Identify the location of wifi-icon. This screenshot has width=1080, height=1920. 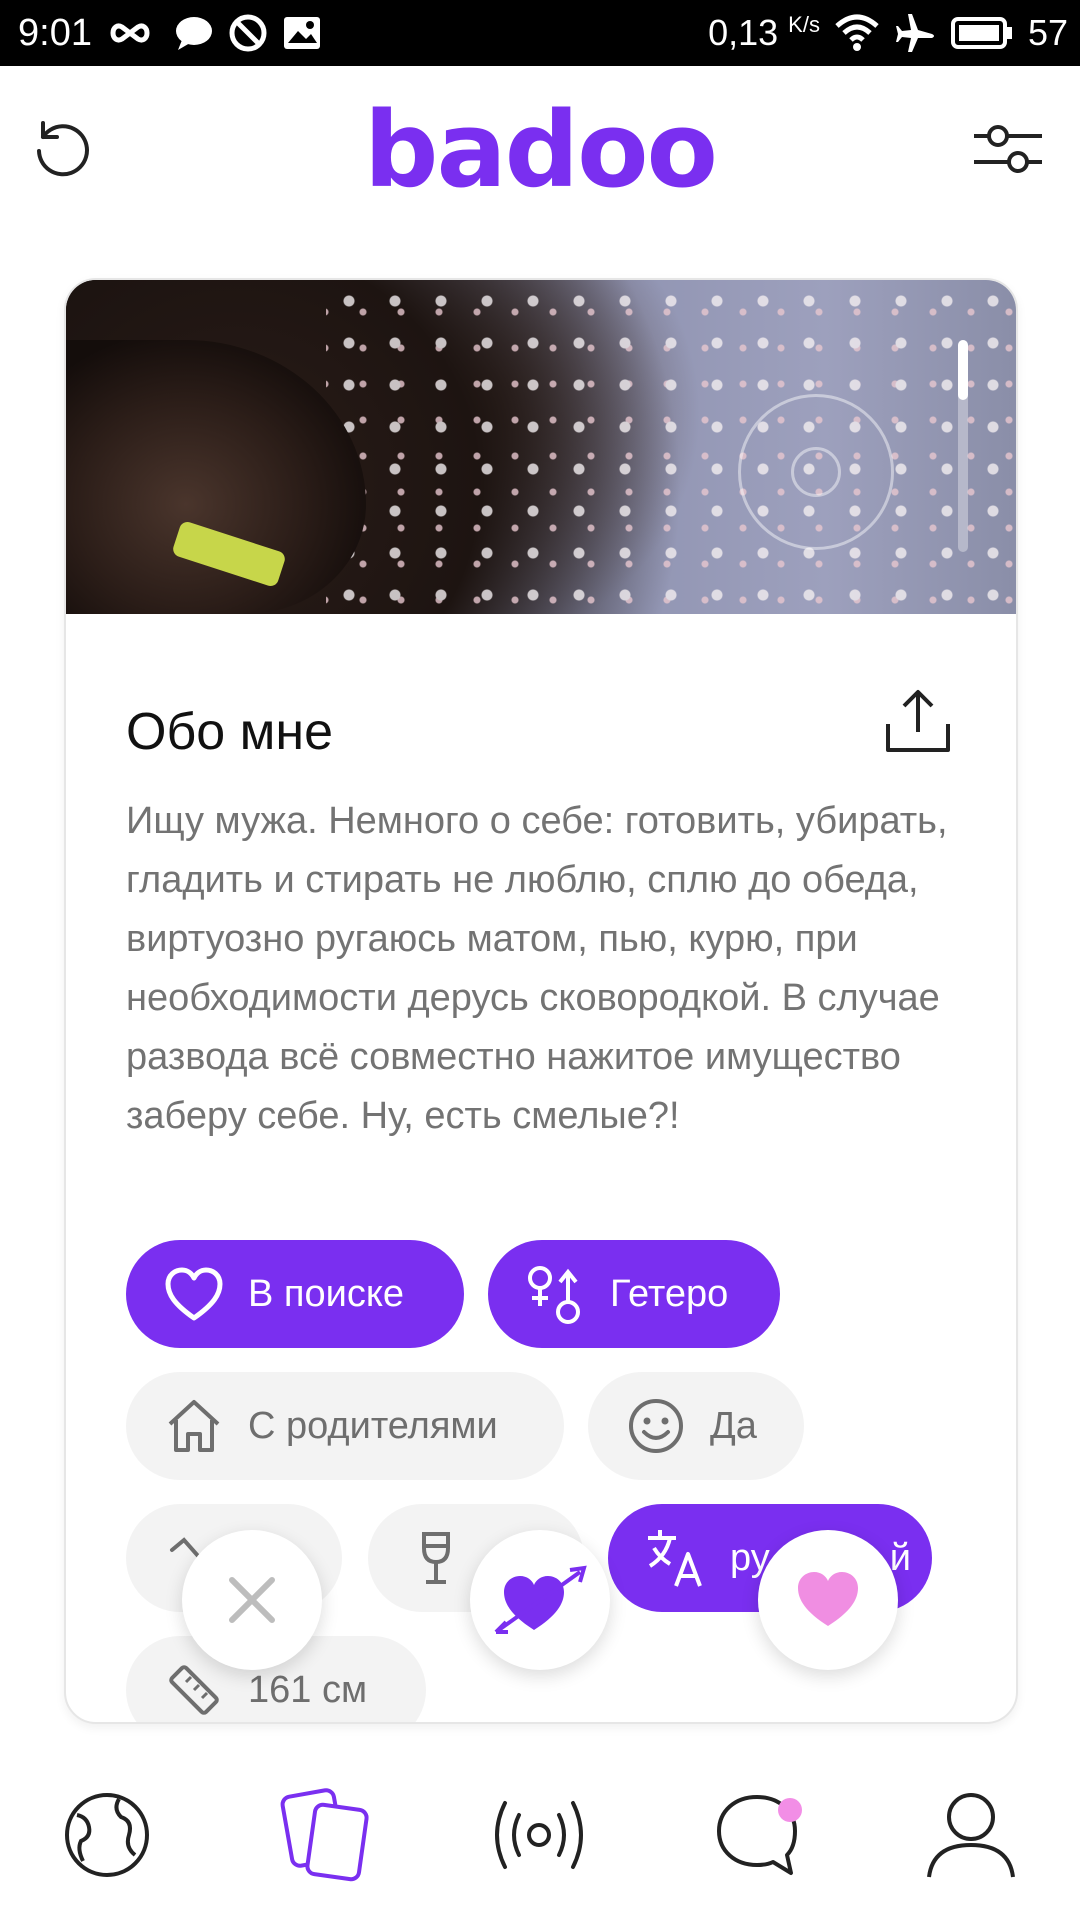
(857, 32).